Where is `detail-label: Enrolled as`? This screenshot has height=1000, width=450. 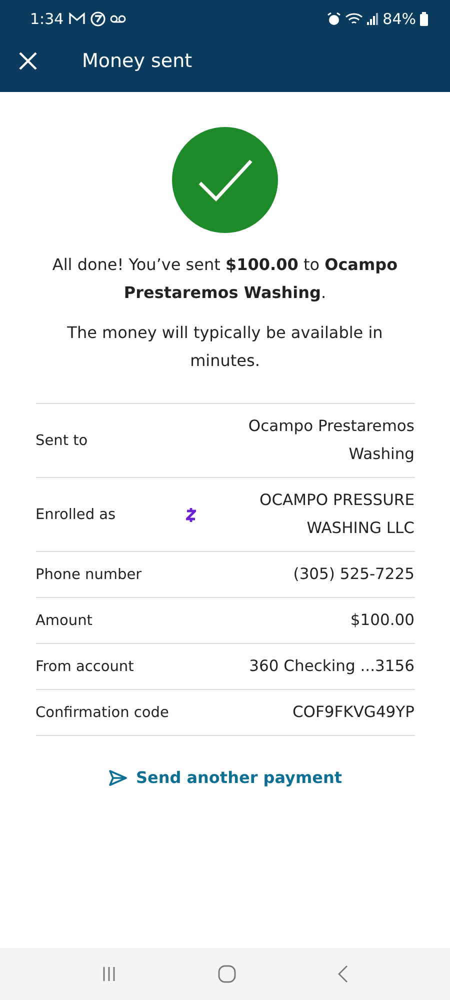
detail-label: Enrolled as is located at coordinates (76, 514).